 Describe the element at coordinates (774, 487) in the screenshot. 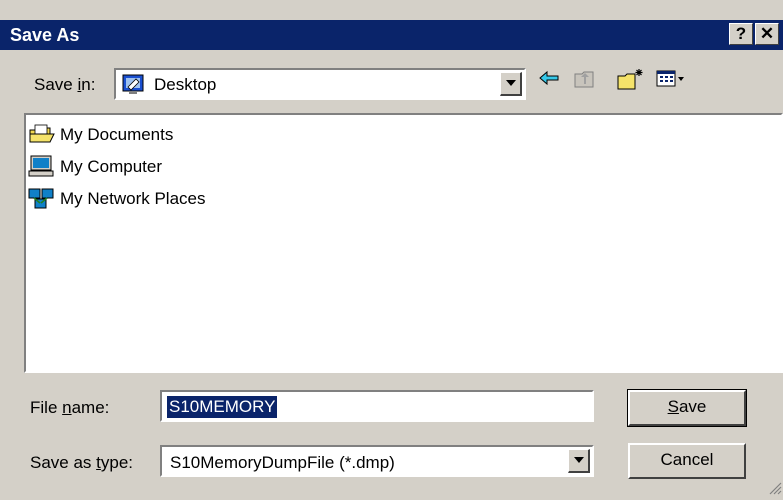

I see `resize-grip-icon` at that location.